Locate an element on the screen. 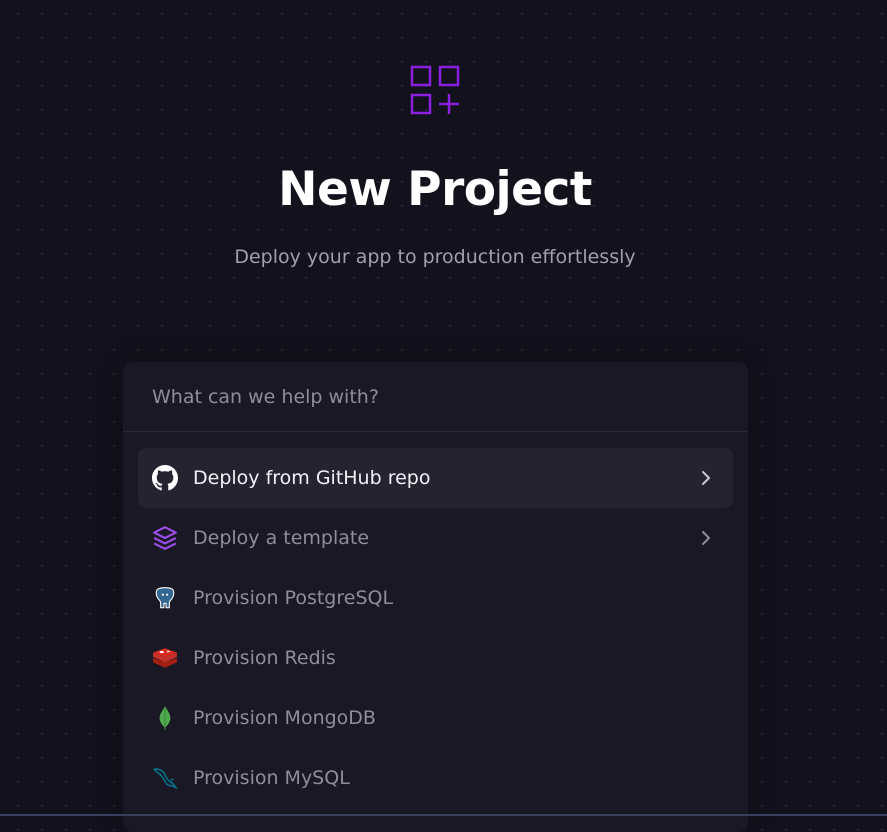 The image size is (887, 832). search-input is located at coordinates (435, 397).